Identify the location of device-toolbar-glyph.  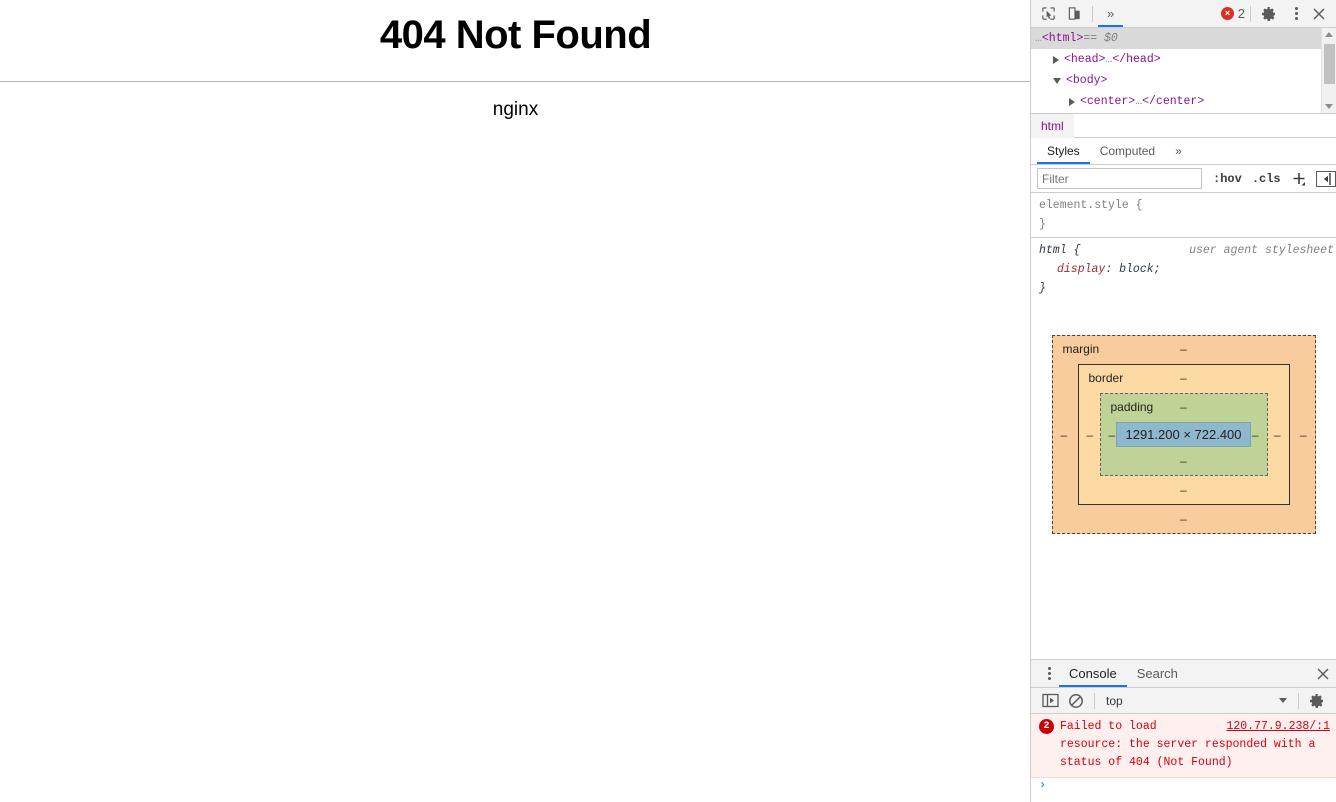
(1074, 13).